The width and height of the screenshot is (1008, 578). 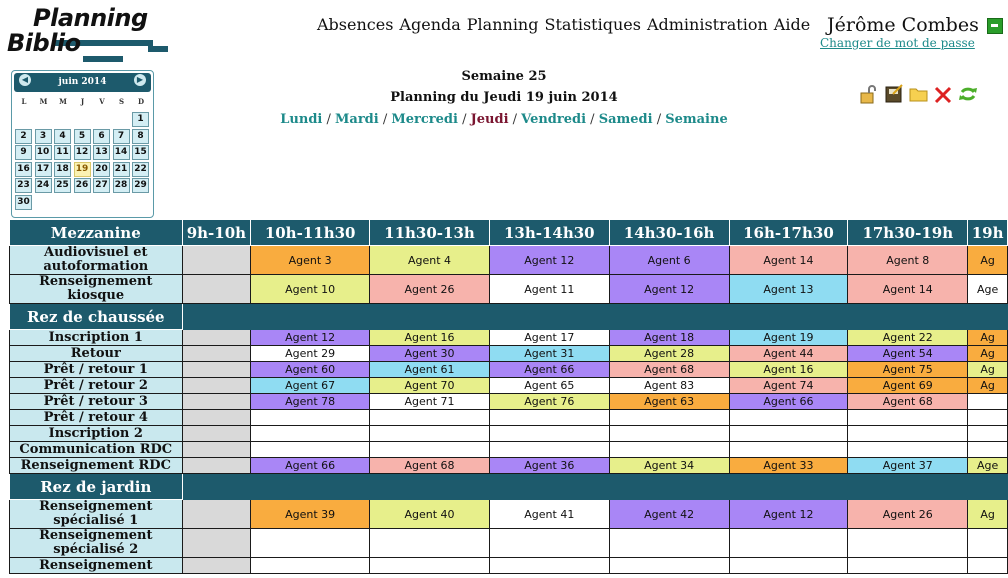 I want to click on agent-cell: Agent 3, so click(x=310, y=260).